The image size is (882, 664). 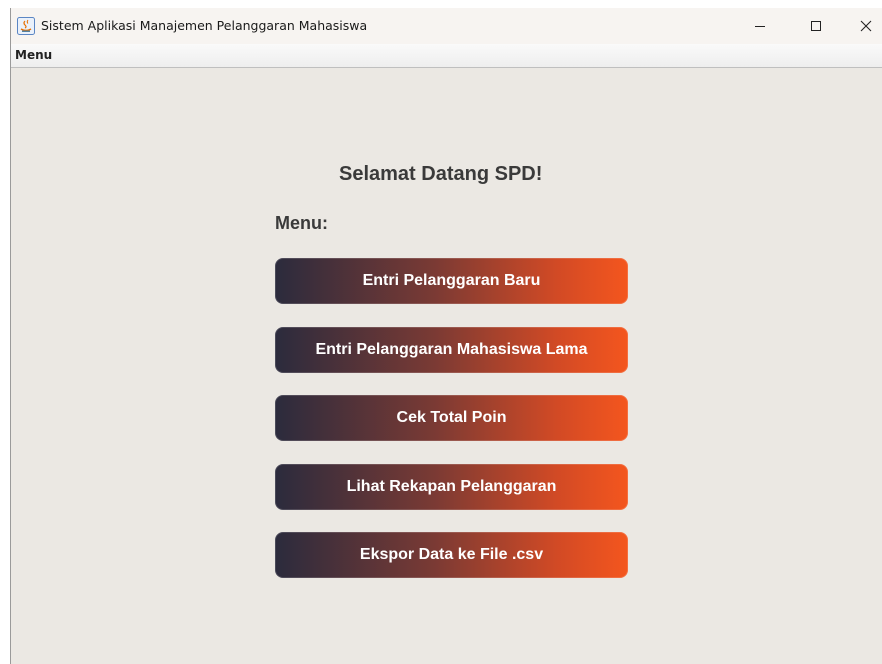 I want to click on menu-section-label: Menu:, so click(x=301, y=223).